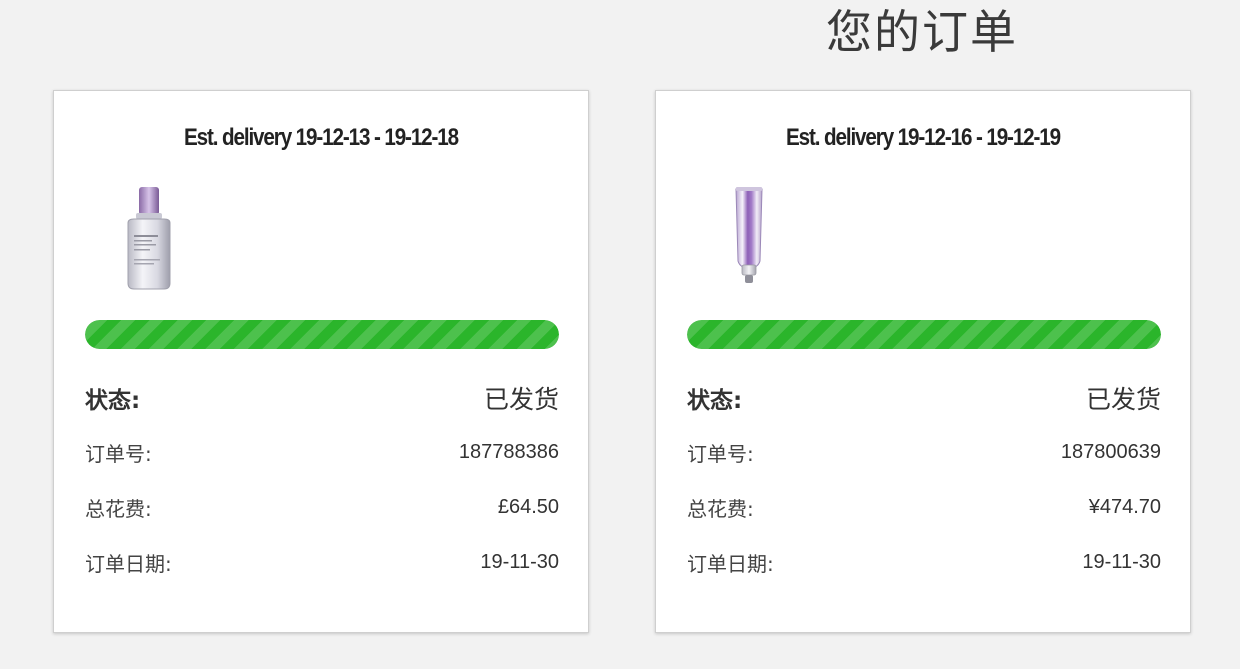 Image resolution: width=1240 pixels, height=669 pixels. I want to click on total-cost-row: 总花费: £64.50, so click(322, 507).